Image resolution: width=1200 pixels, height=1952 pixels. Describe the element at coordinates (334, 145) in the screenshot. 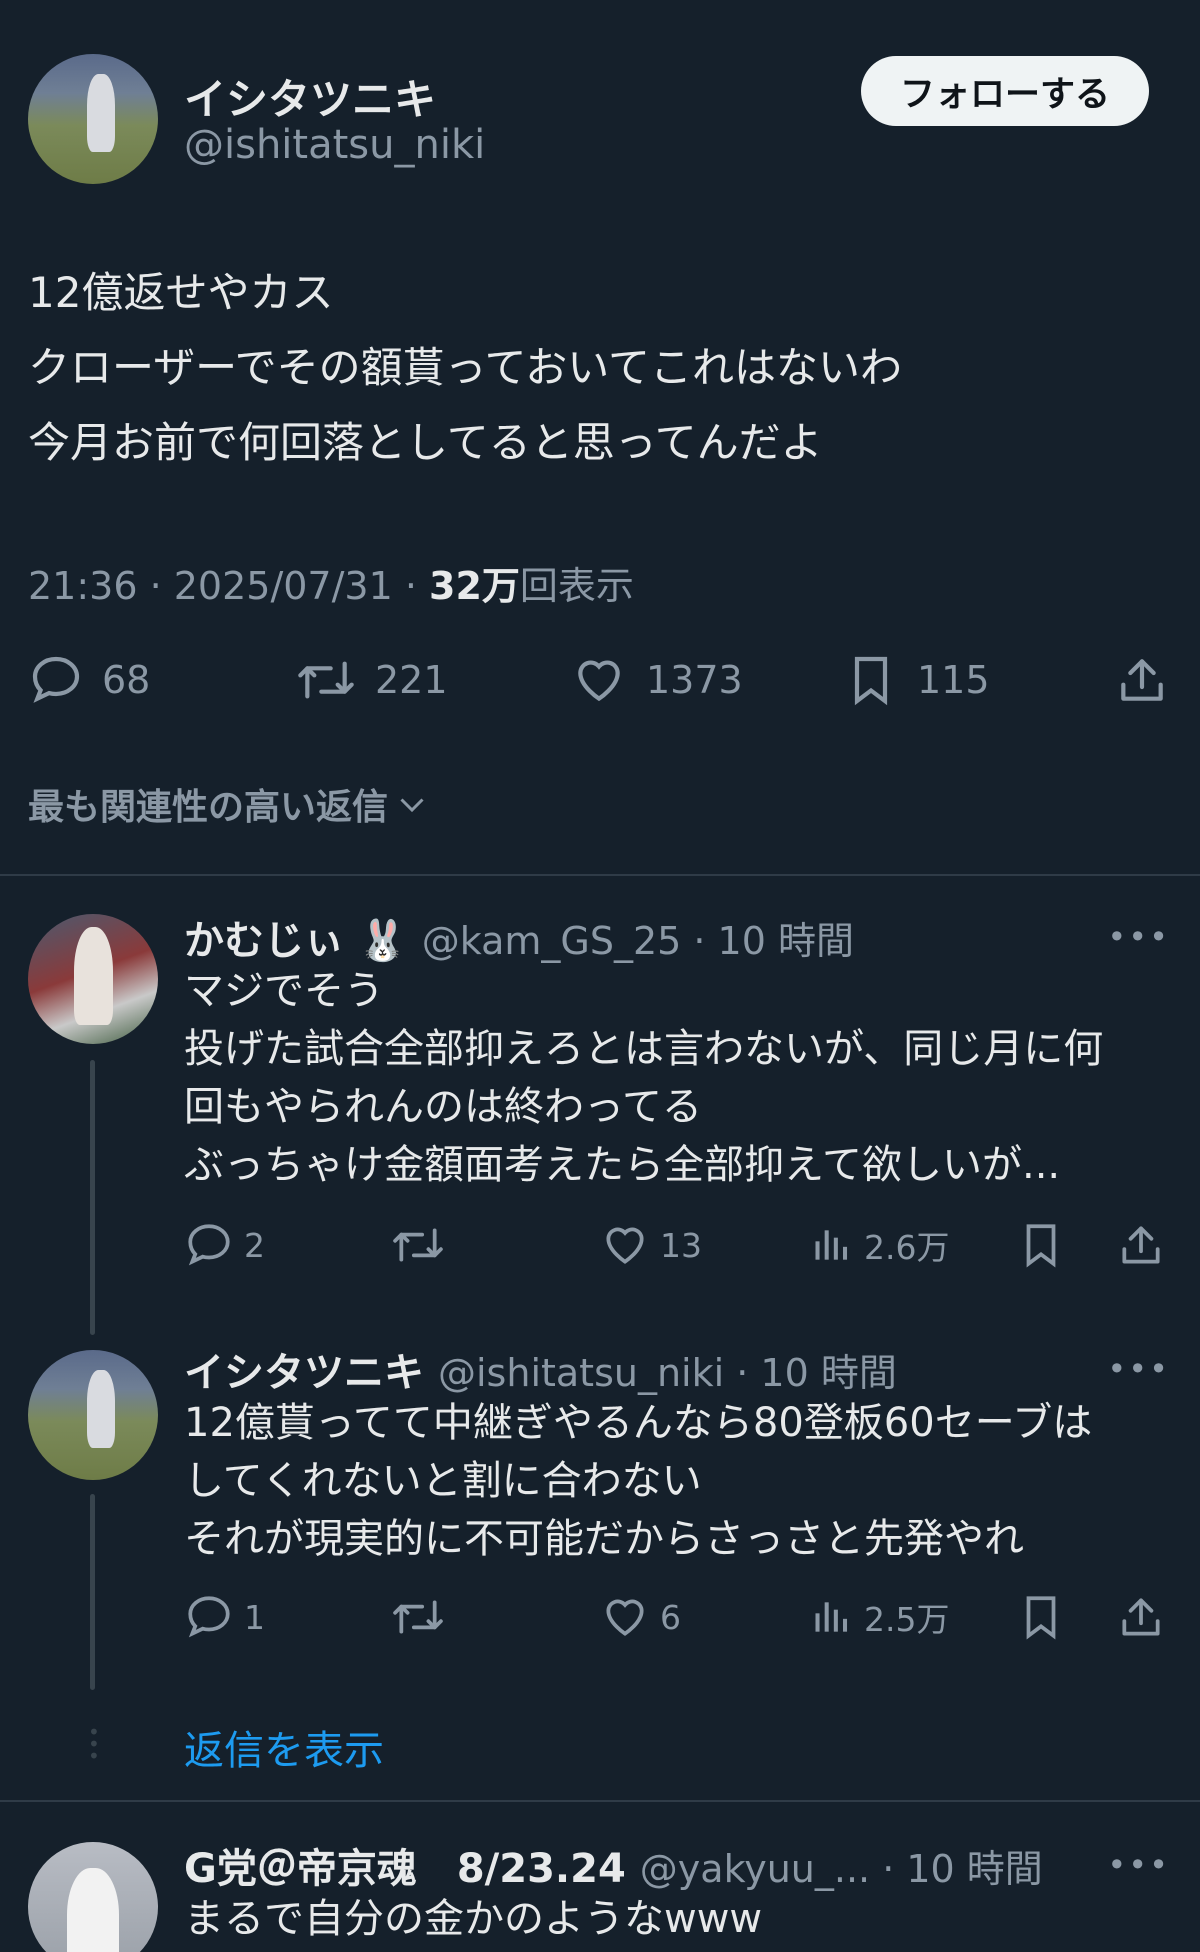

I see `author-handle: @ishitatsu_niki` at that location.